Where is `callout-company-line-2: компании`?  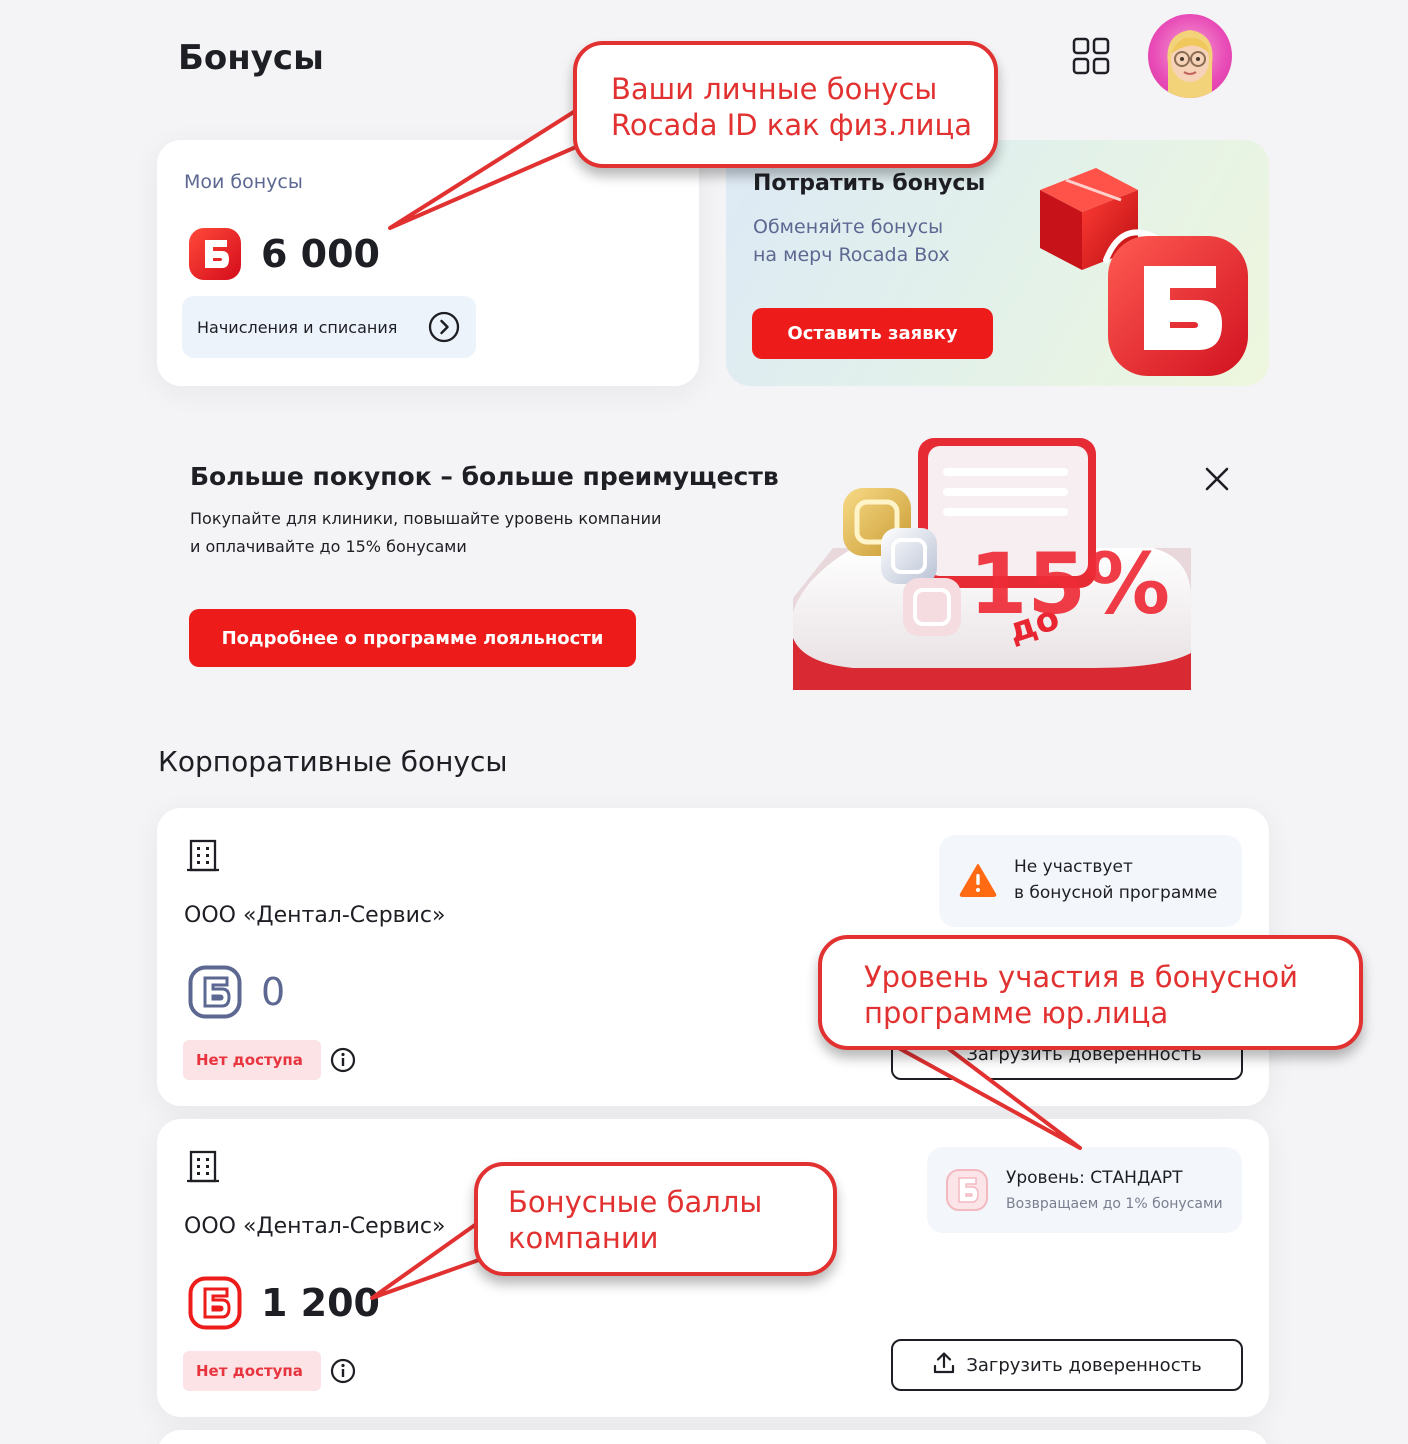 callout-company-line-2: компании is located at coordinates (583, 1238).